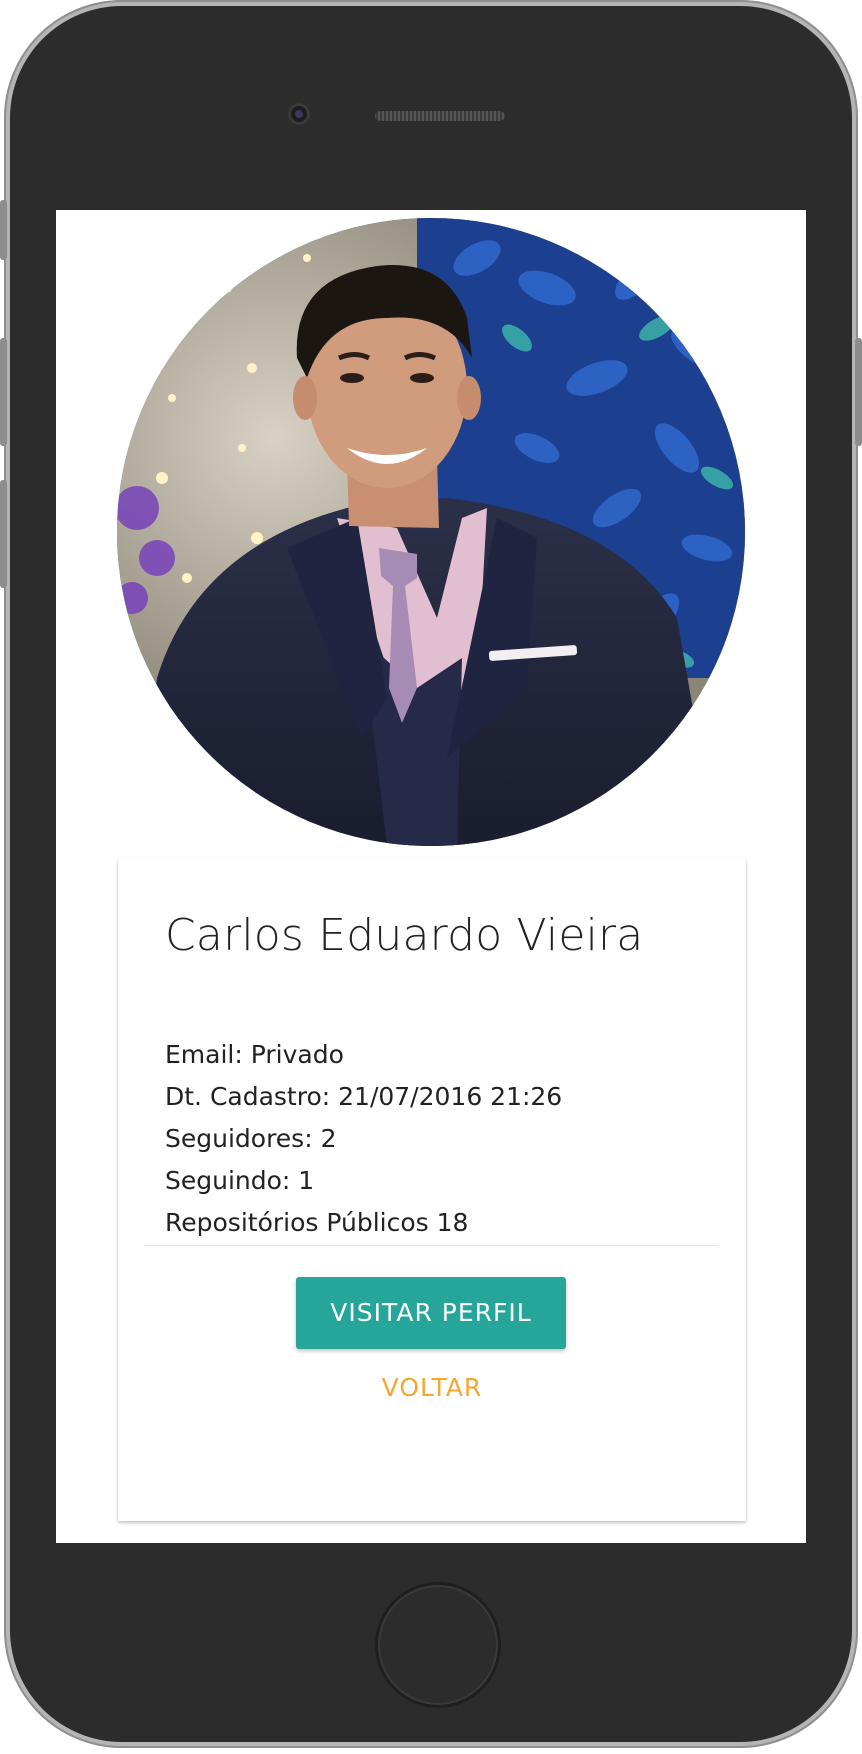 The height and width of the screenshot is (1754, 862). What do you see at coordinates (438, 1645) in the screenshot?
I see `home-button` at bounding box center [438, 1645].